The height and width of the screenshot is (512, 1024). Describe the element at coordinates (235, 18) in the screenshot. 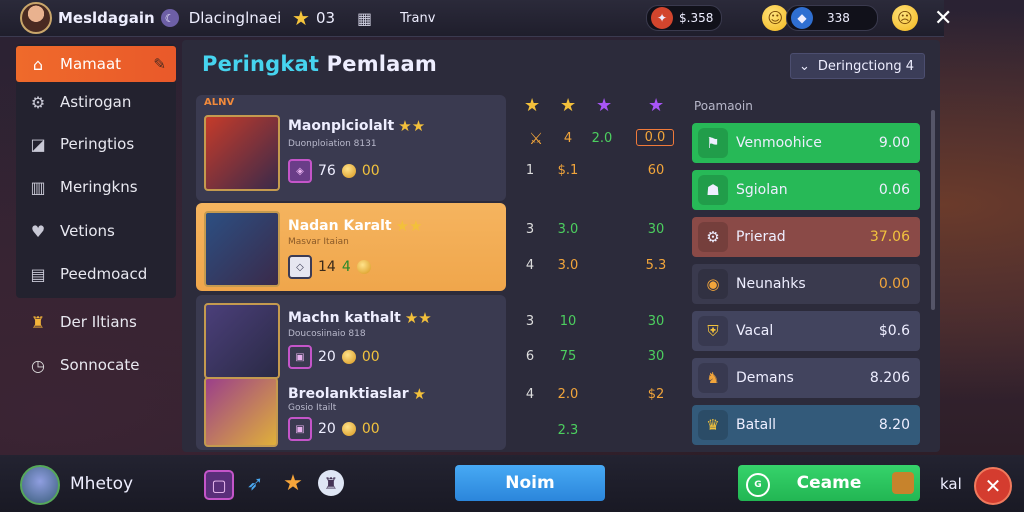

I see `top-user-title: Dlacinglnaei` at that location.